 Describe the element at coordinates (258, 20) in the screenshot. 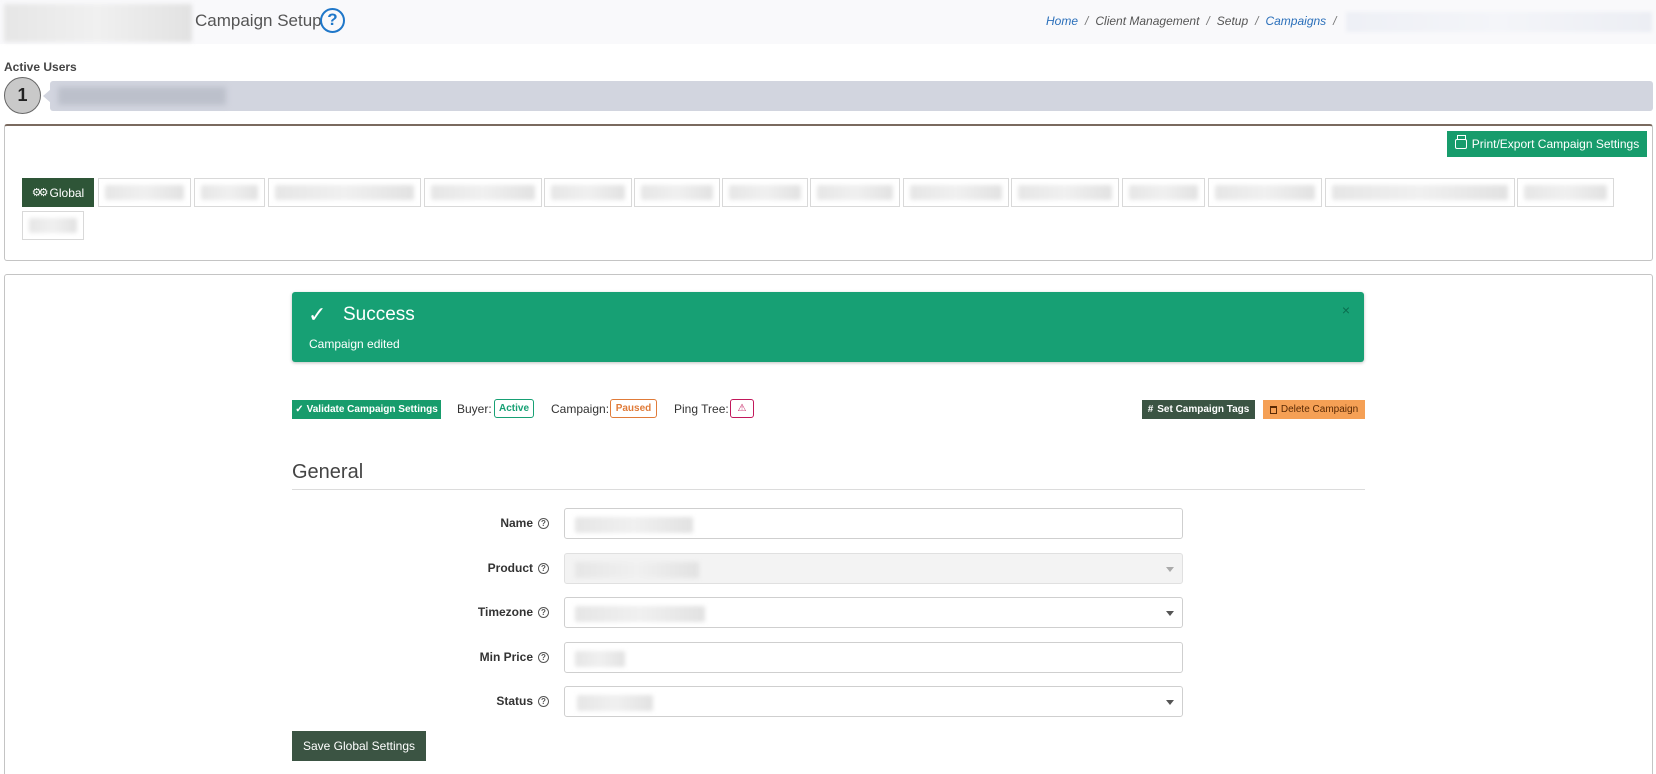

I see `page-title: Campaign Setup` at that location.